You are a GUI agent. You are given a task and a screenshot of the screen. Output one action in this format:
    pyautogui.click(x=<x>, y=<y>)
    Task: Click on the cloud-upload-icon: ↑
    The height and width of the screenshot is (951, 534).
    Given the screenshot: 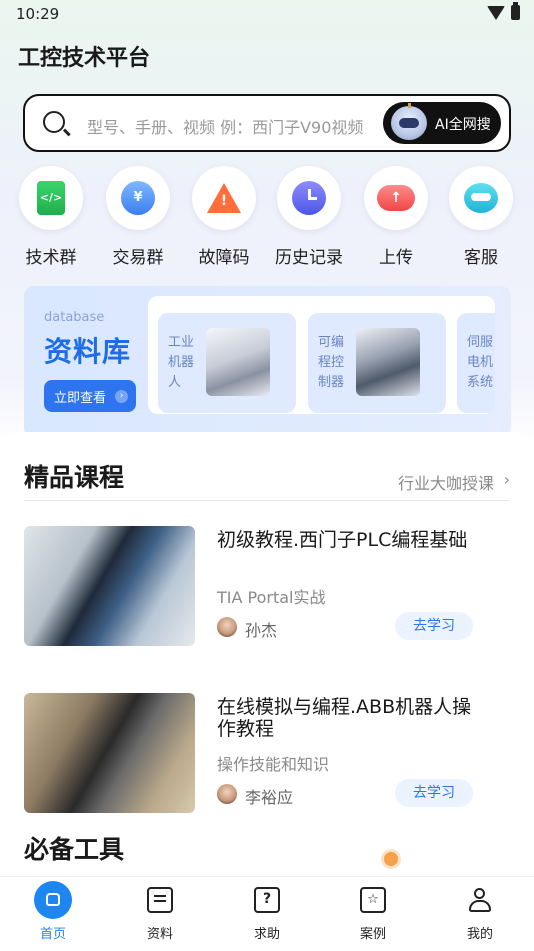 What is the action you would take?
    pyautogui.click(x=396, y=198)
    